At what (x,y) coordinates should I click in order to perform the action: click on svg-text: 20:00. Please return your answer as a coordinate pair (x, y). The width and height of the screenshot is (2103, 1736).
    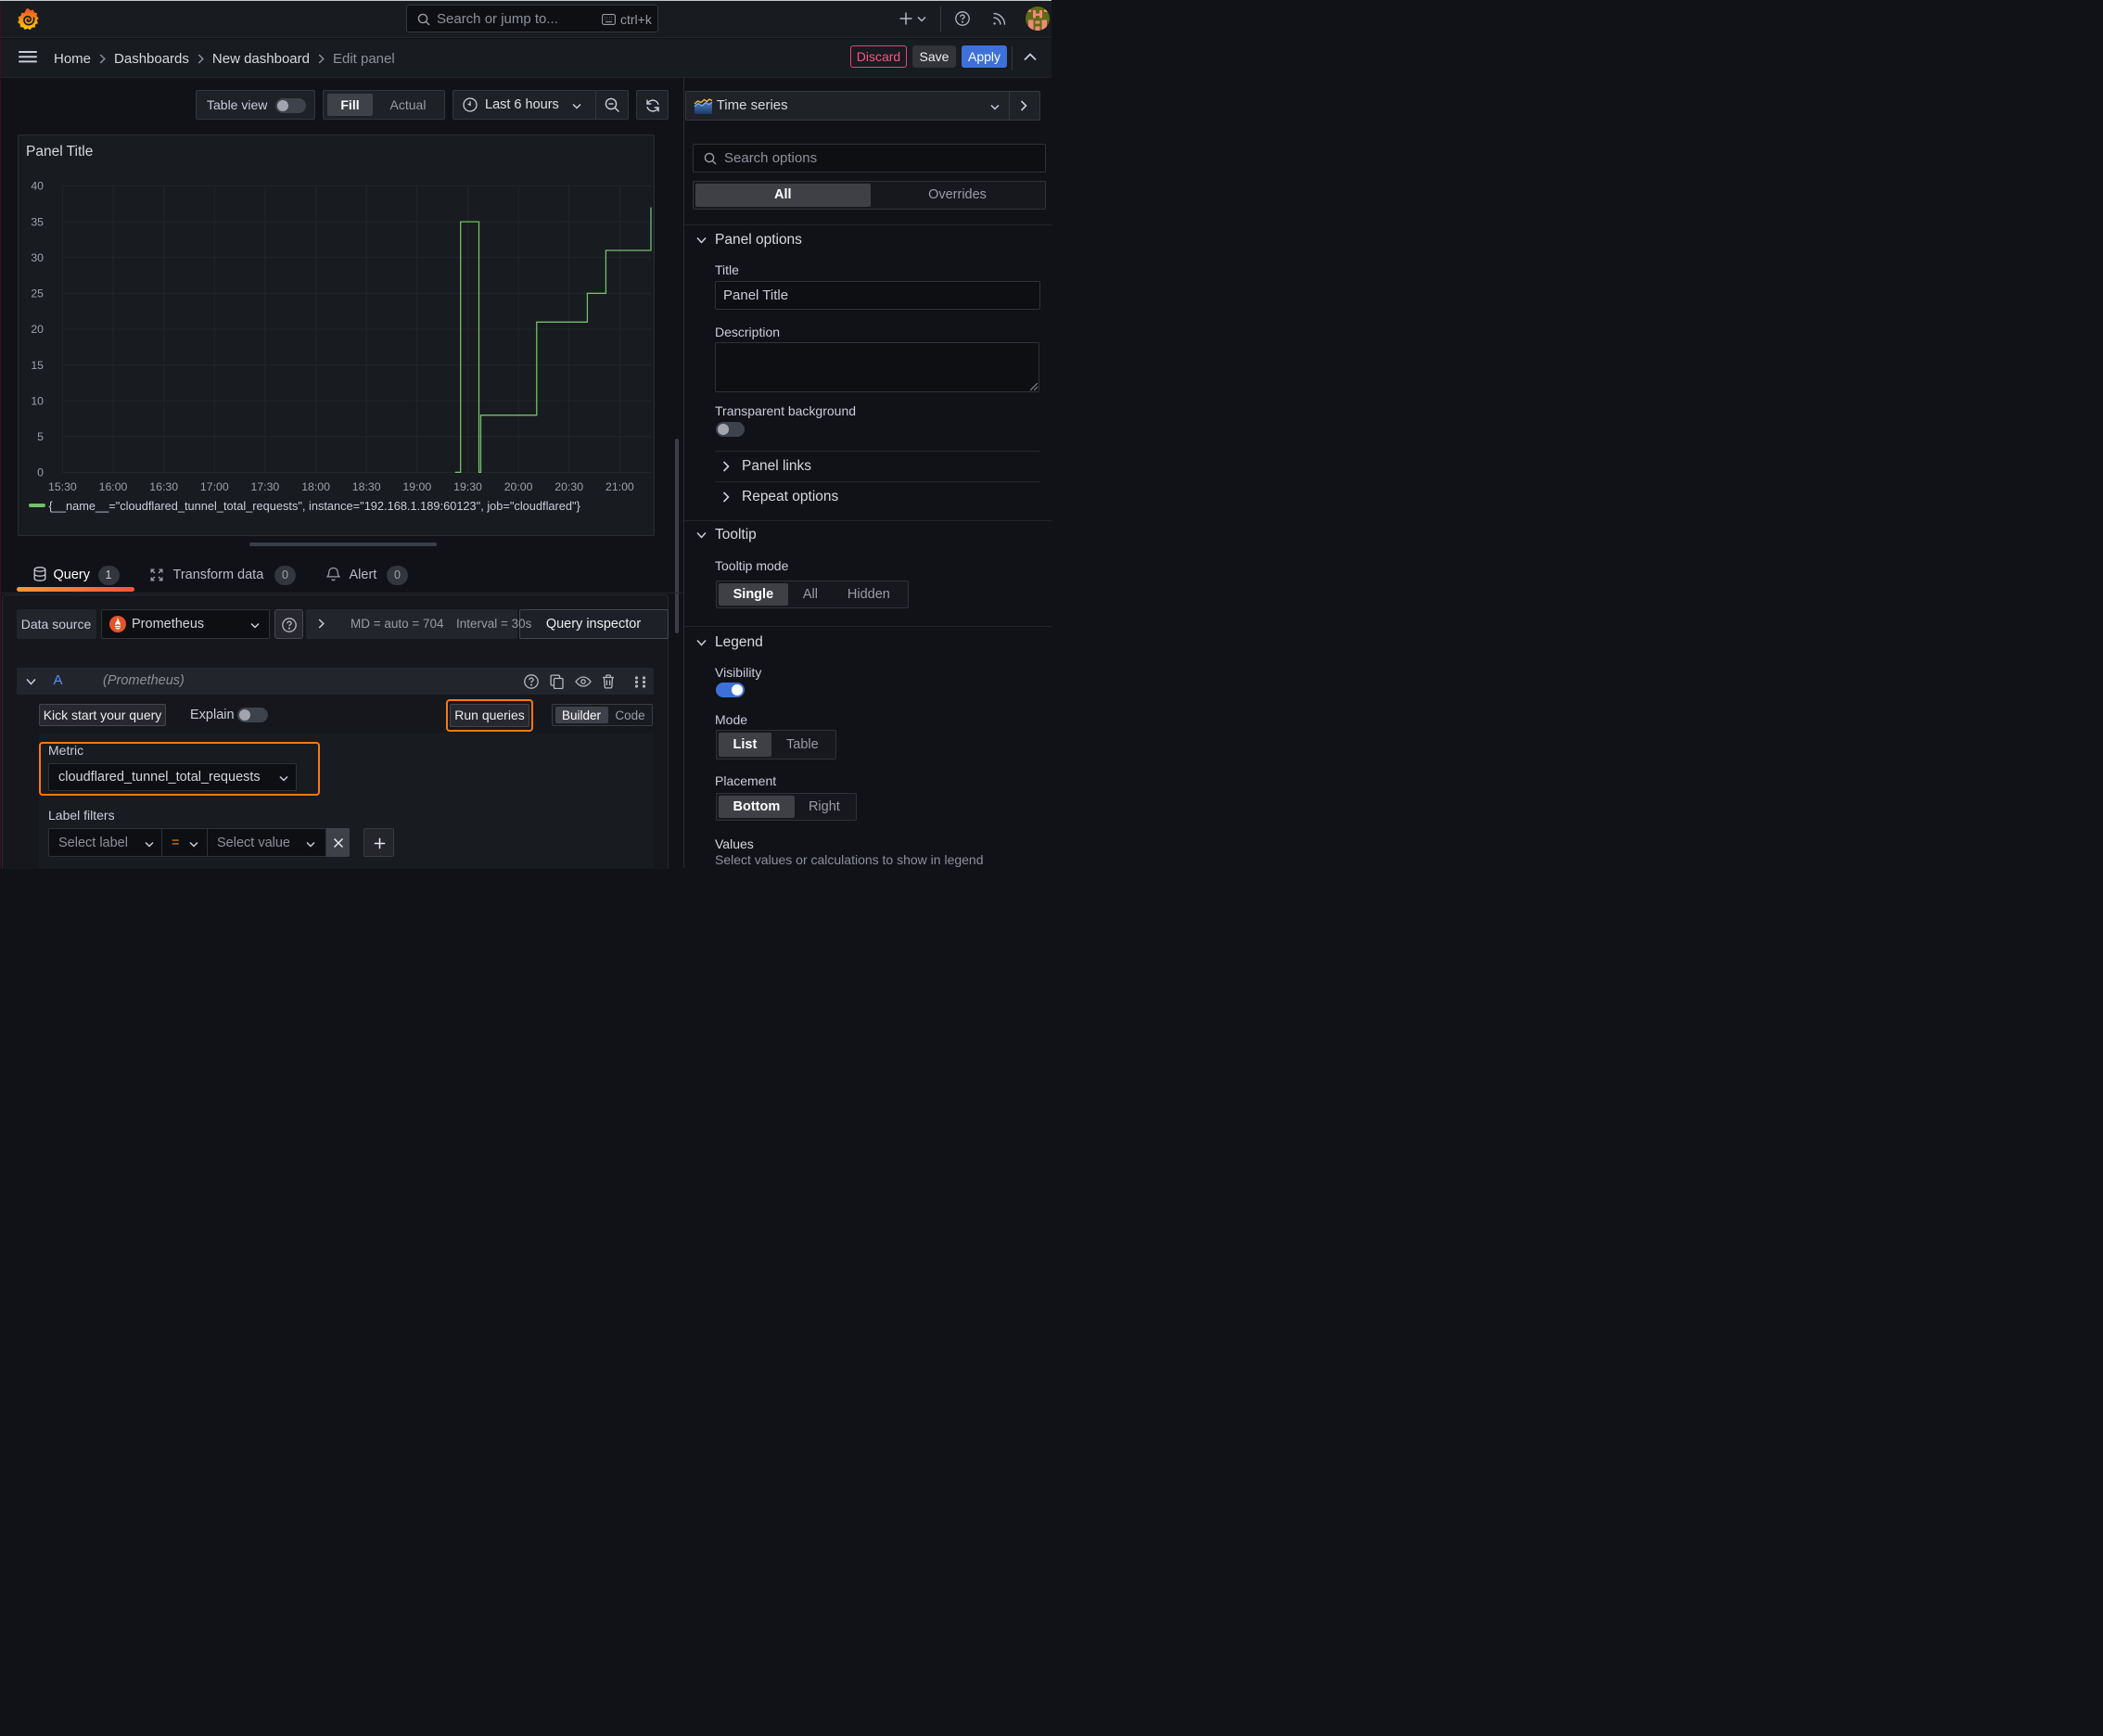
    Looking at the image, I should click on (518, 487).